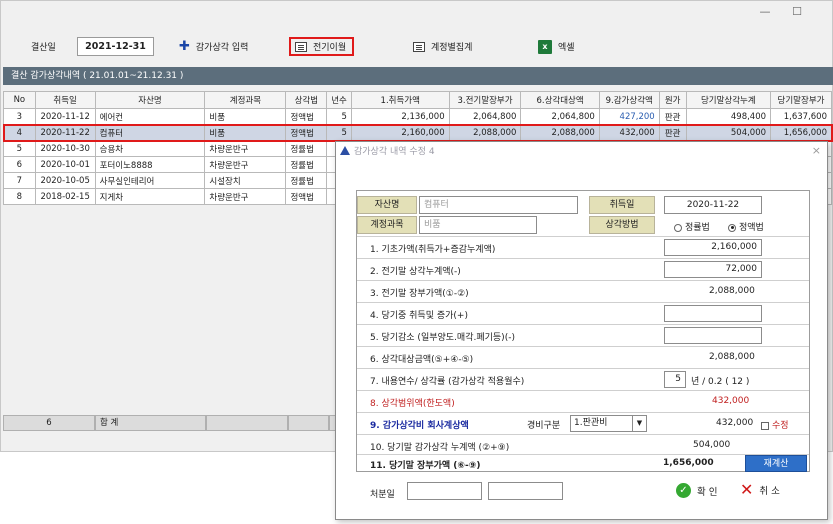  I want to click on table-cell: 498,400, so click(728, 116).